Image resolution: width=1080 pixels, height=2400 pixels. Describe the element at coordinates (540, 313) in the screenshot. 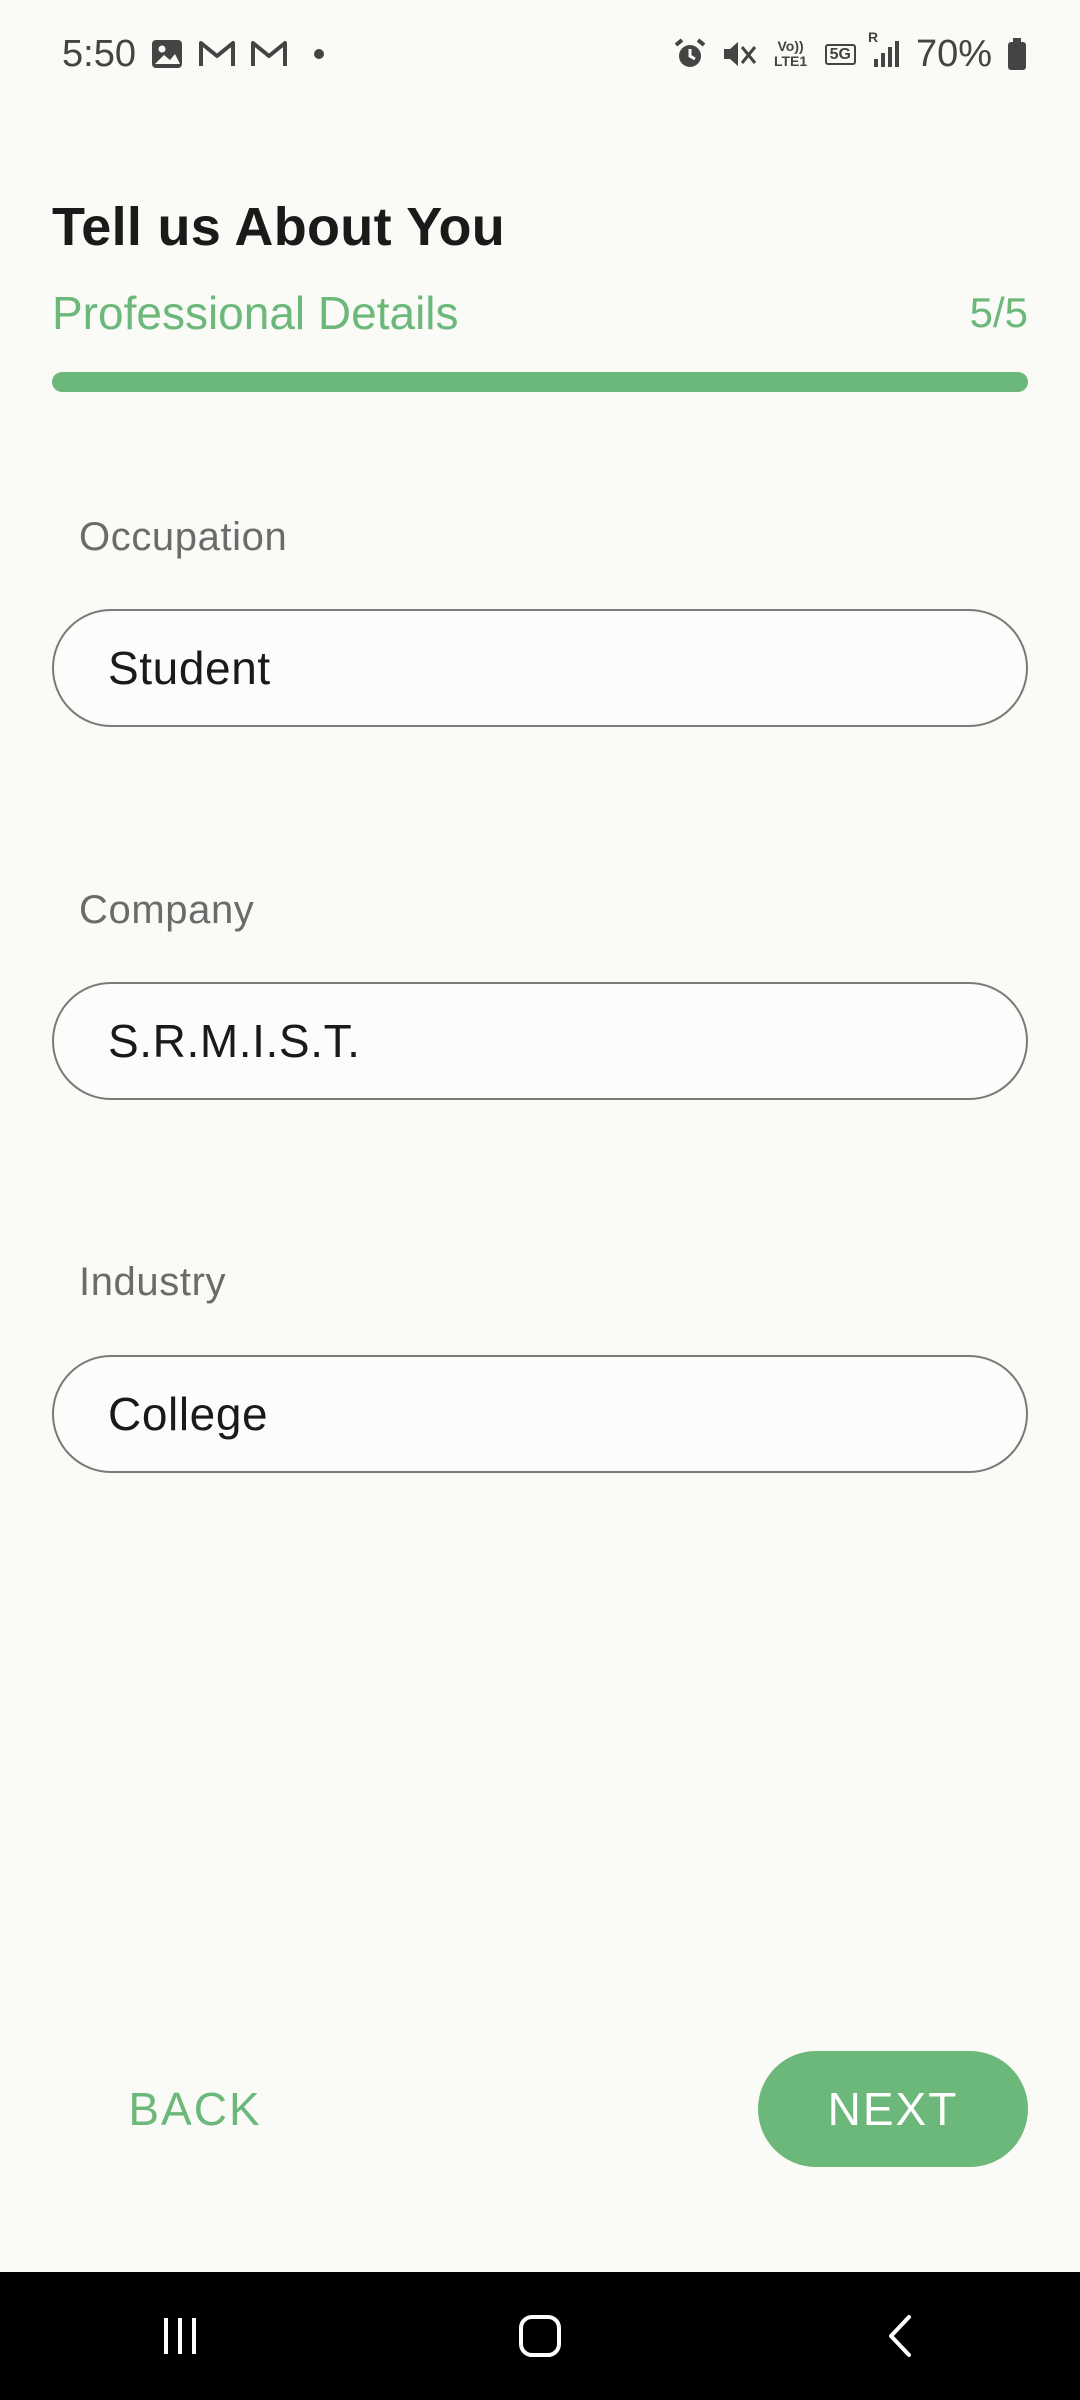

I see `section-header: Professional Details 5/5` at that location.